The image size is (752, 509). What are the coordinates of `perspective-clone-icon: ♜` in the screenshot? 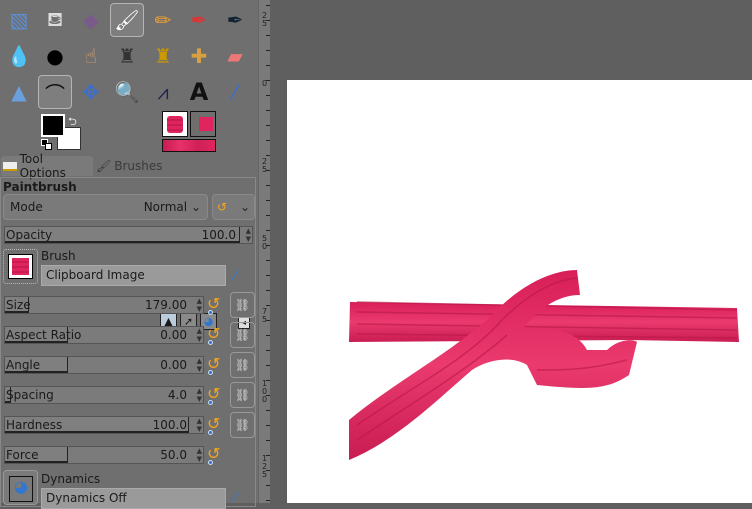 It's located at (163, 56).